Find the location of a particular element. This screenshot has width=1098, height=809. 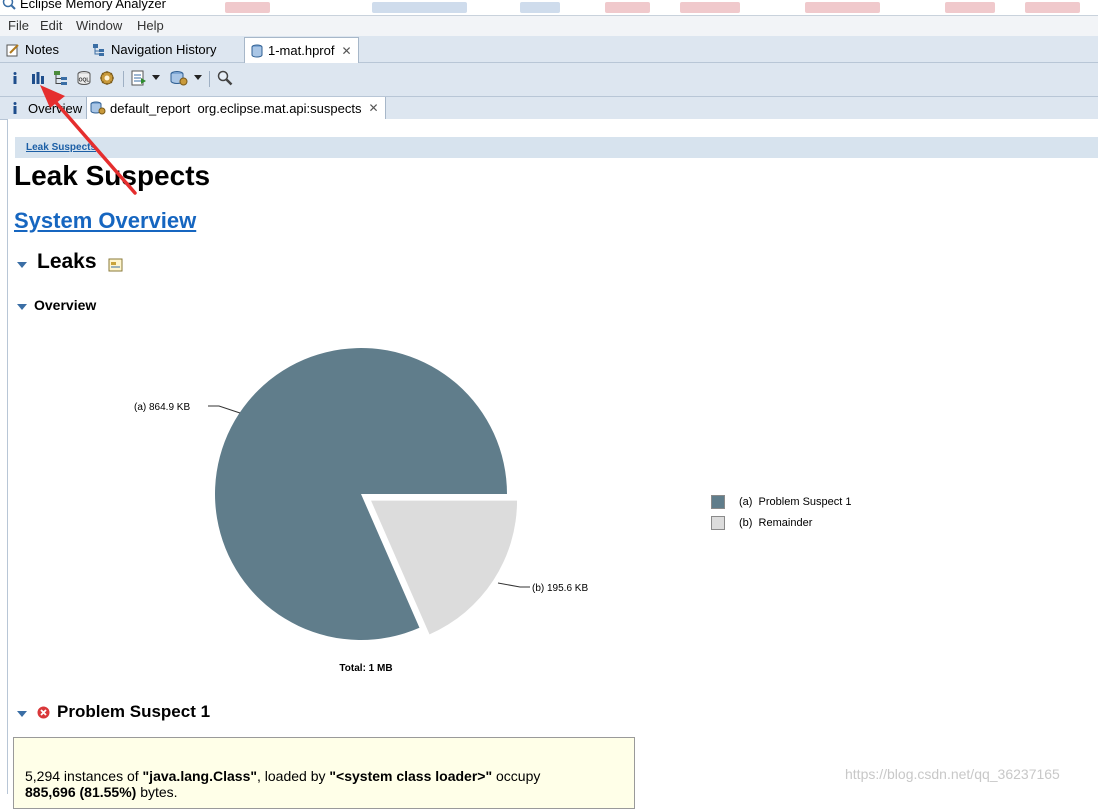

legend-label: (b) Remainder is located at coordinates (776, 523).